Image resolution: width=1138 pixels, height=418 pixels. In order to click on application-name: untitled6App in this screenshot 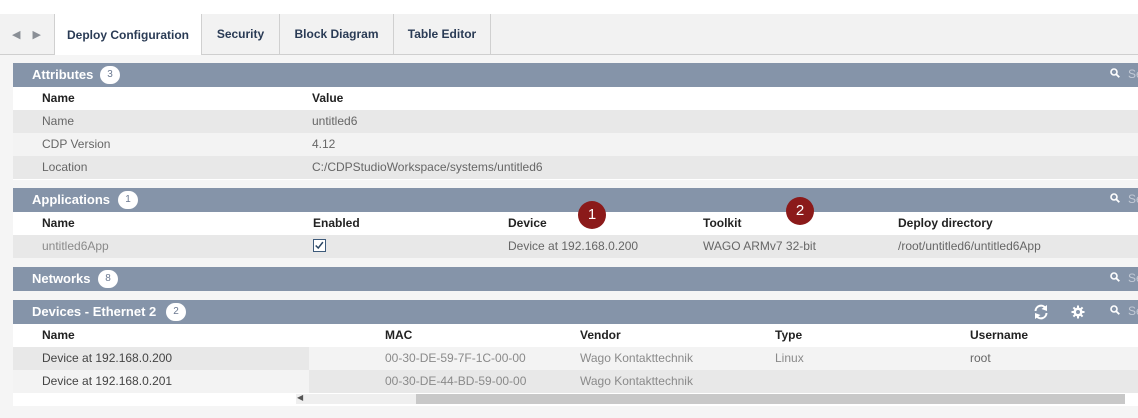, I will do `click(75, 246)`.